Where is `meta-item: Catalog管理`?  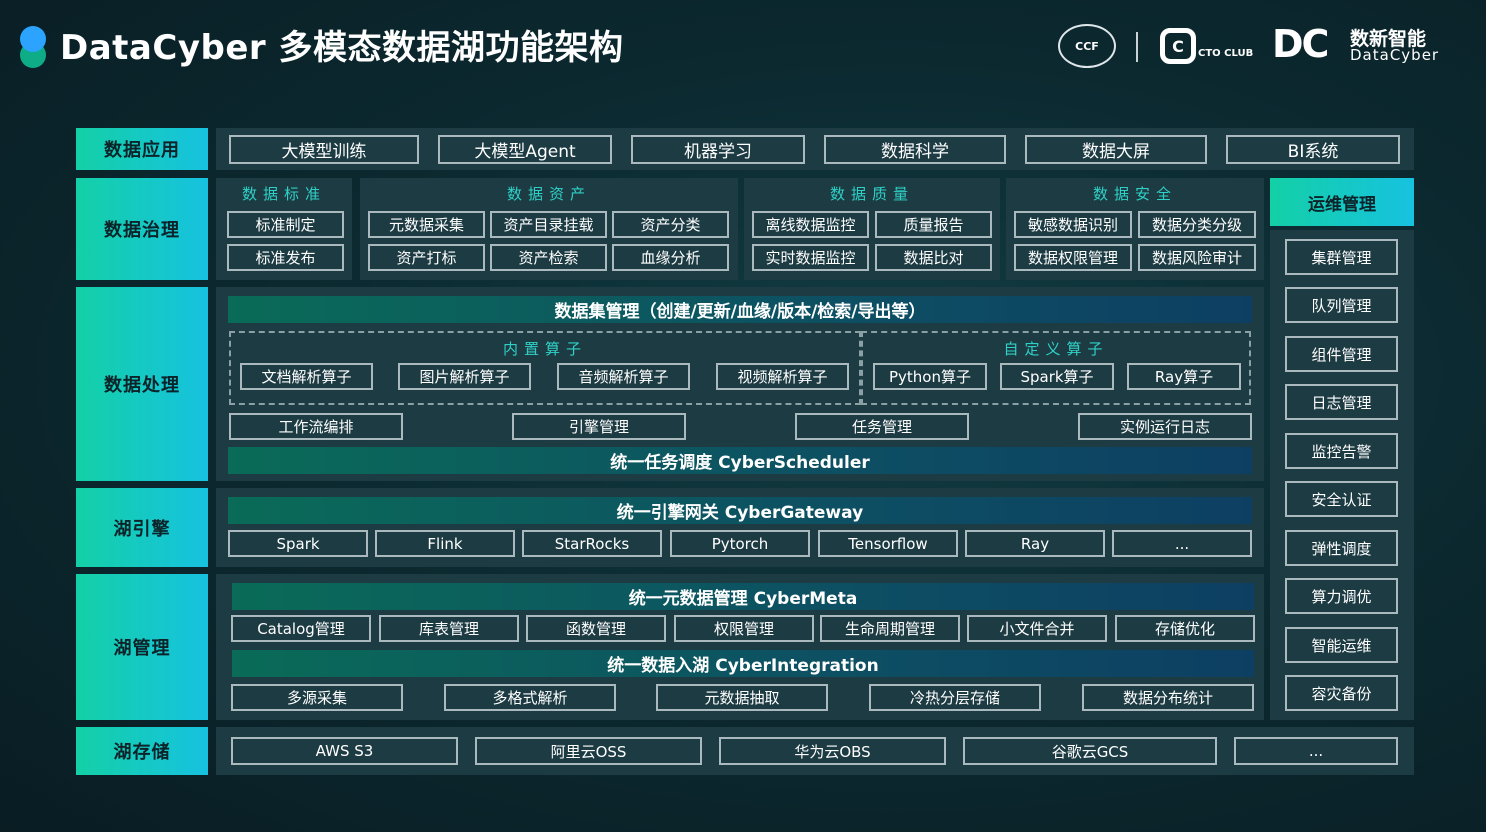 meta-item: Catalog管理 is located at coordinates (301, 628).